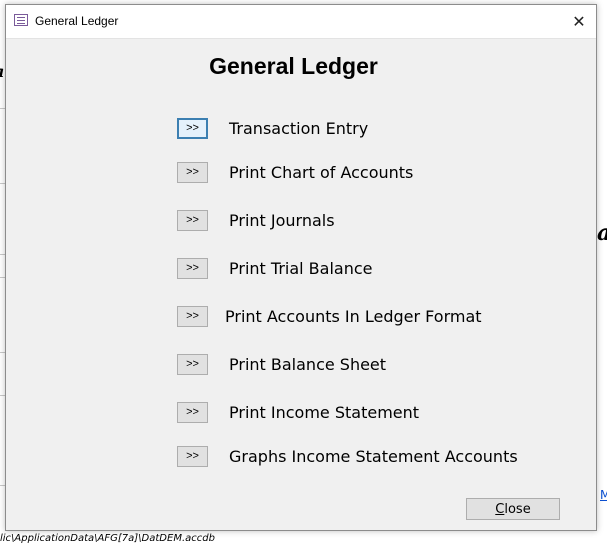  What do you see at coordinates (77, 21) in the screenshot?
I see `window-title: General Ledger` at bounding box center [77, 21].